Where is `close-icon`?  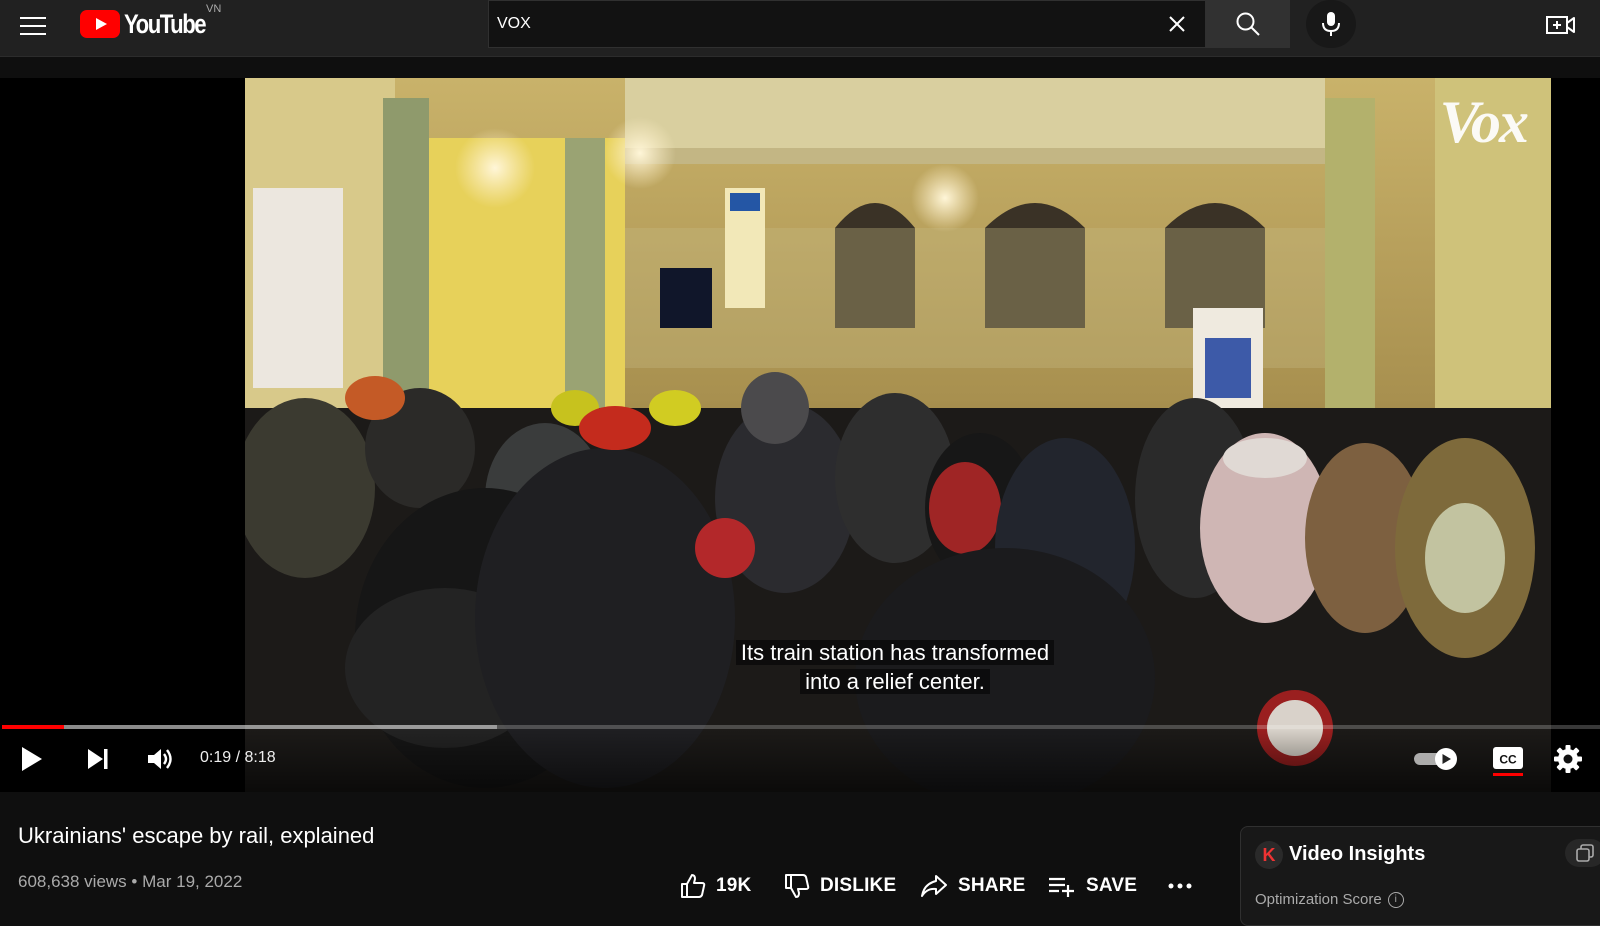
close-icon is located at coordinates (1177, 24).